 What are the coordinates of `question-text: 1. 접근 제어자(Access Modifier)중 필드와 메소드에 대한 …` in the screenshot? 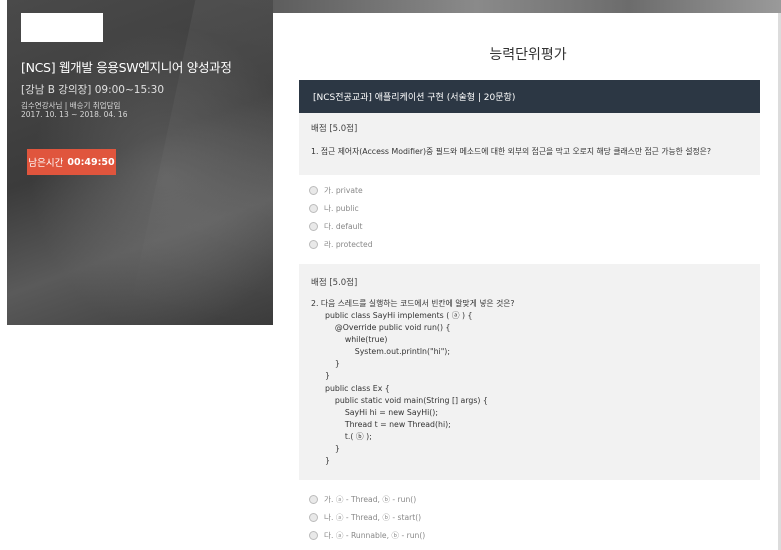 It's located at (511, 151).